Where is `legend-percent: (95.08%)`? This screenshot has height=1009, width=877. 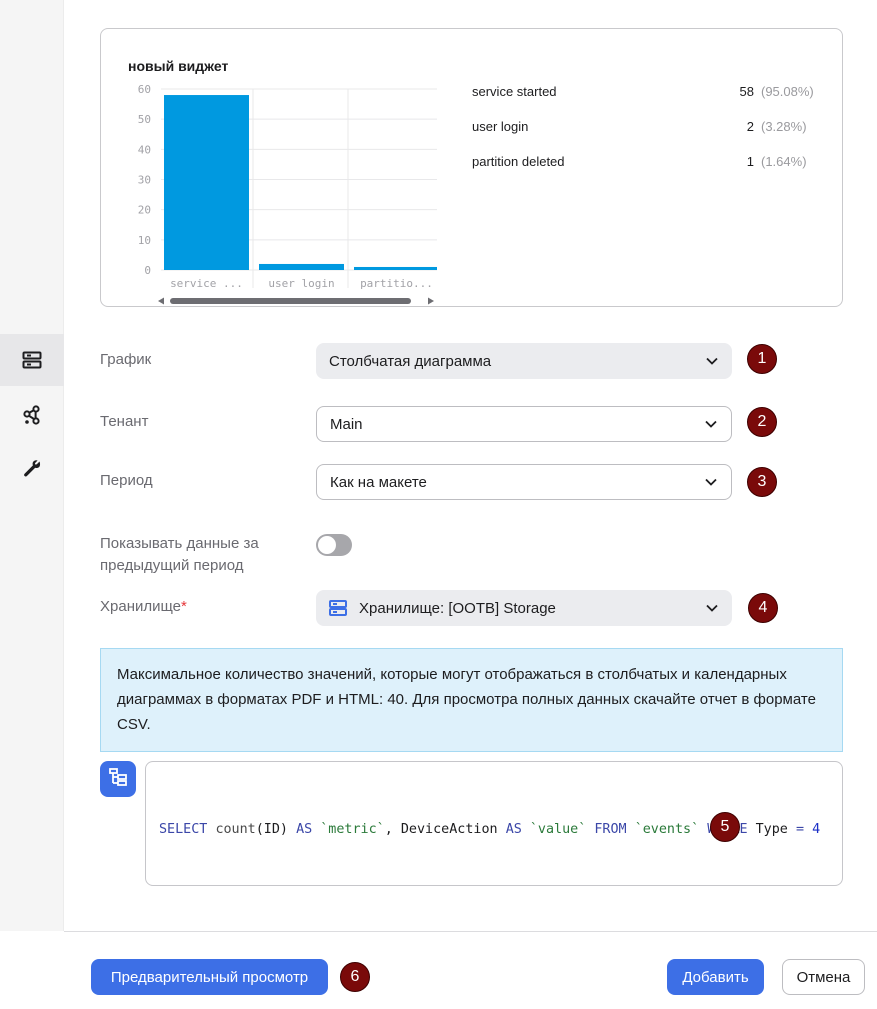 legend-percent: (95.08%) is located at coordinates (787, 91).